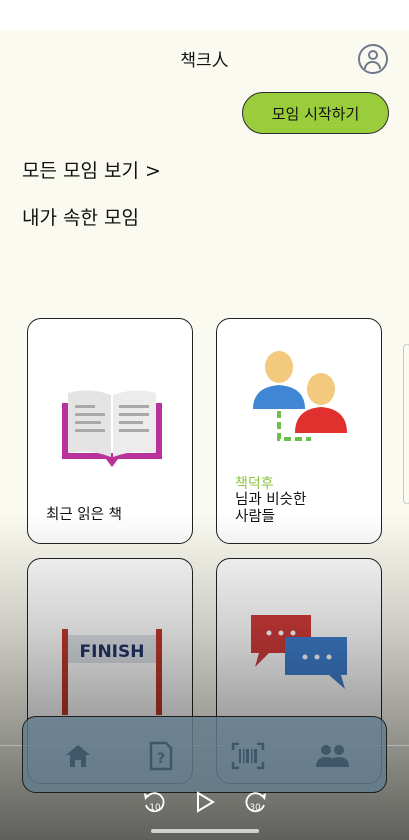 This screenshot has width=409, height=840. What do you see at coordinates (255, 802) in the screenshot?
I see `forward-30-icon: 30` at bounding box center [255, 802].